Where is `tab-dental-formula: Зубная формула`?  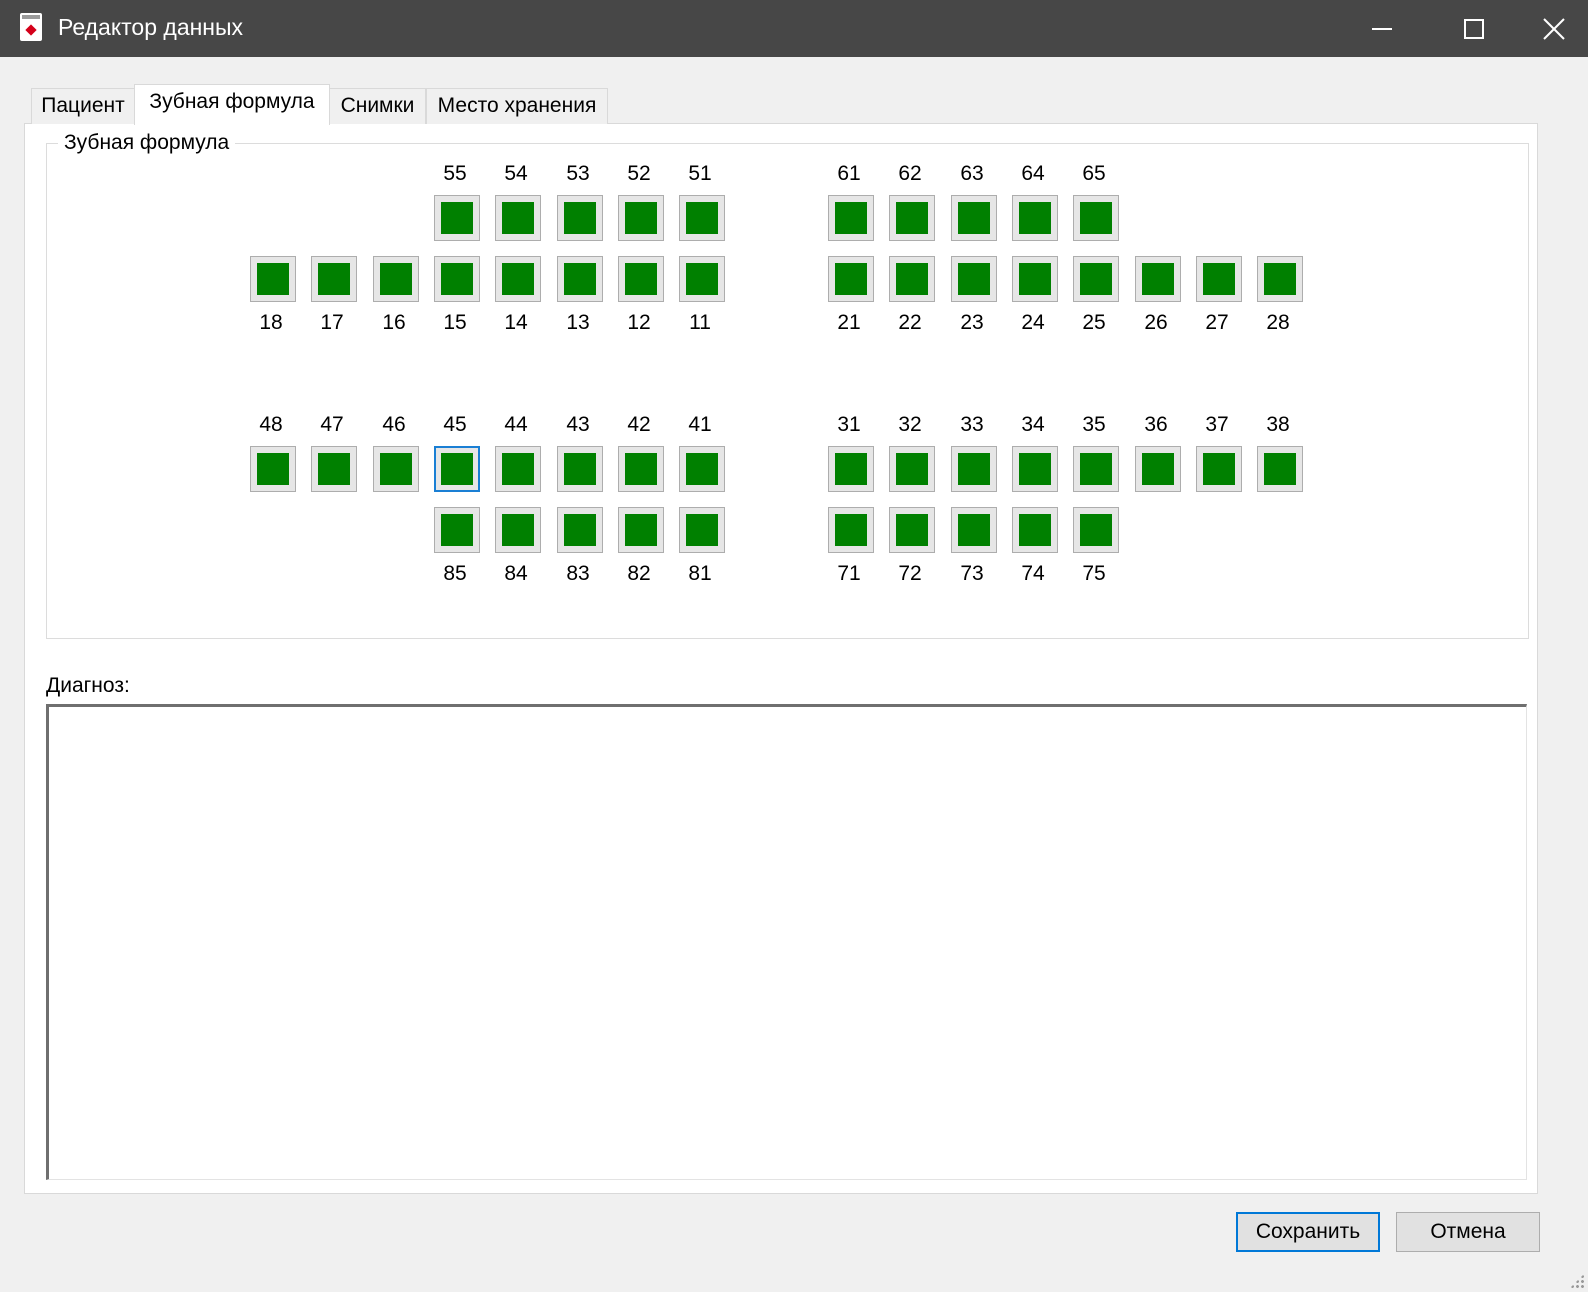 tab-dental-formula: Зубная формула is located at coordinates (232, 104).